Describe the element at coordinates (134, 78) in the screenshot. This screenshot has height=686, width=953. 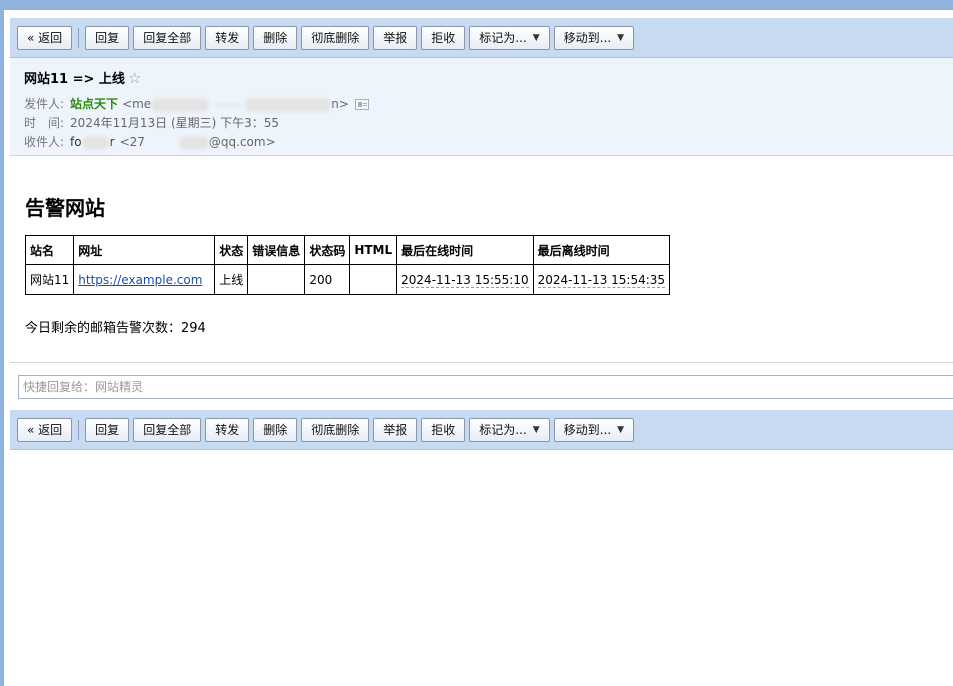
I see `star-icon: ☆` at that location.